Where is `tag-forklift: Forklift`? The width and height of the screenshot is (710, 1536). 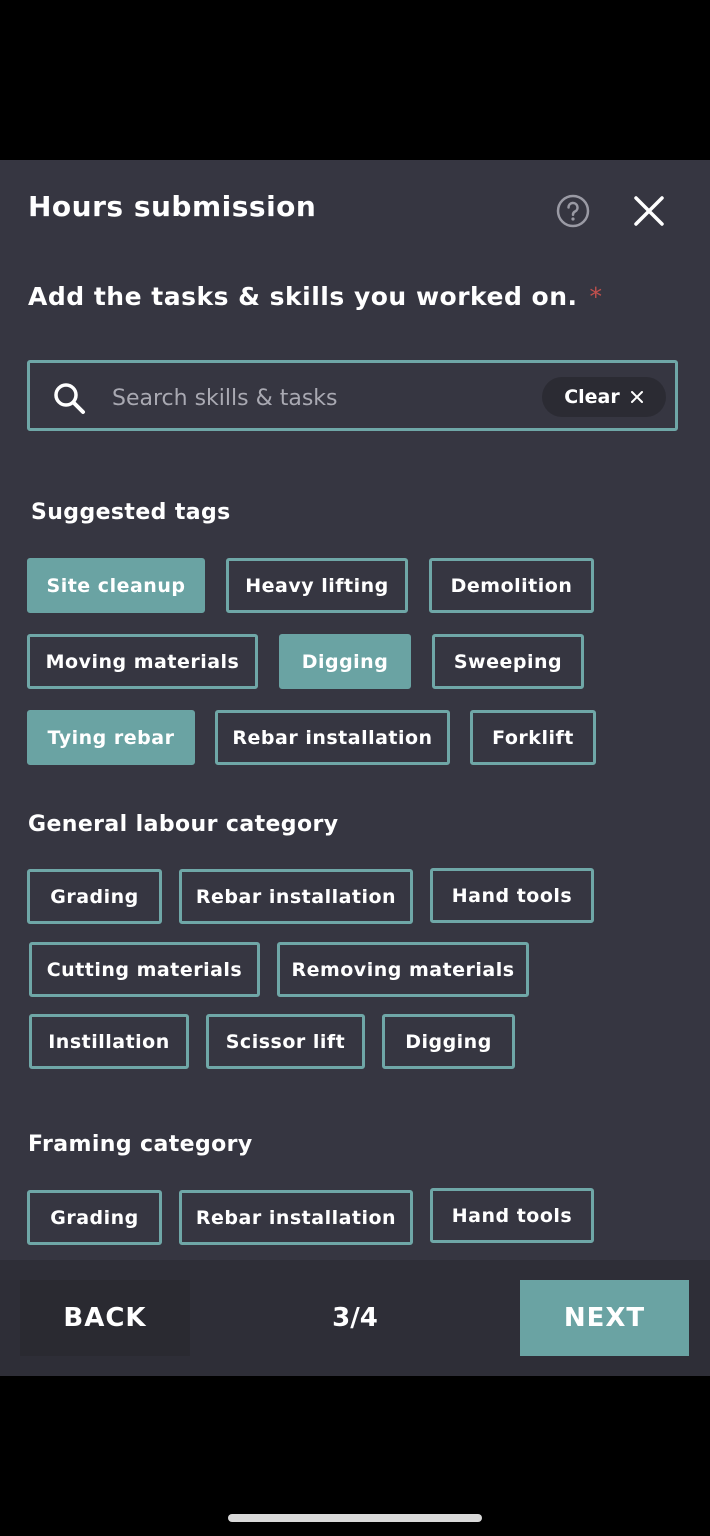 tag-forklift: Forklift is located at coordinates (533, 737).